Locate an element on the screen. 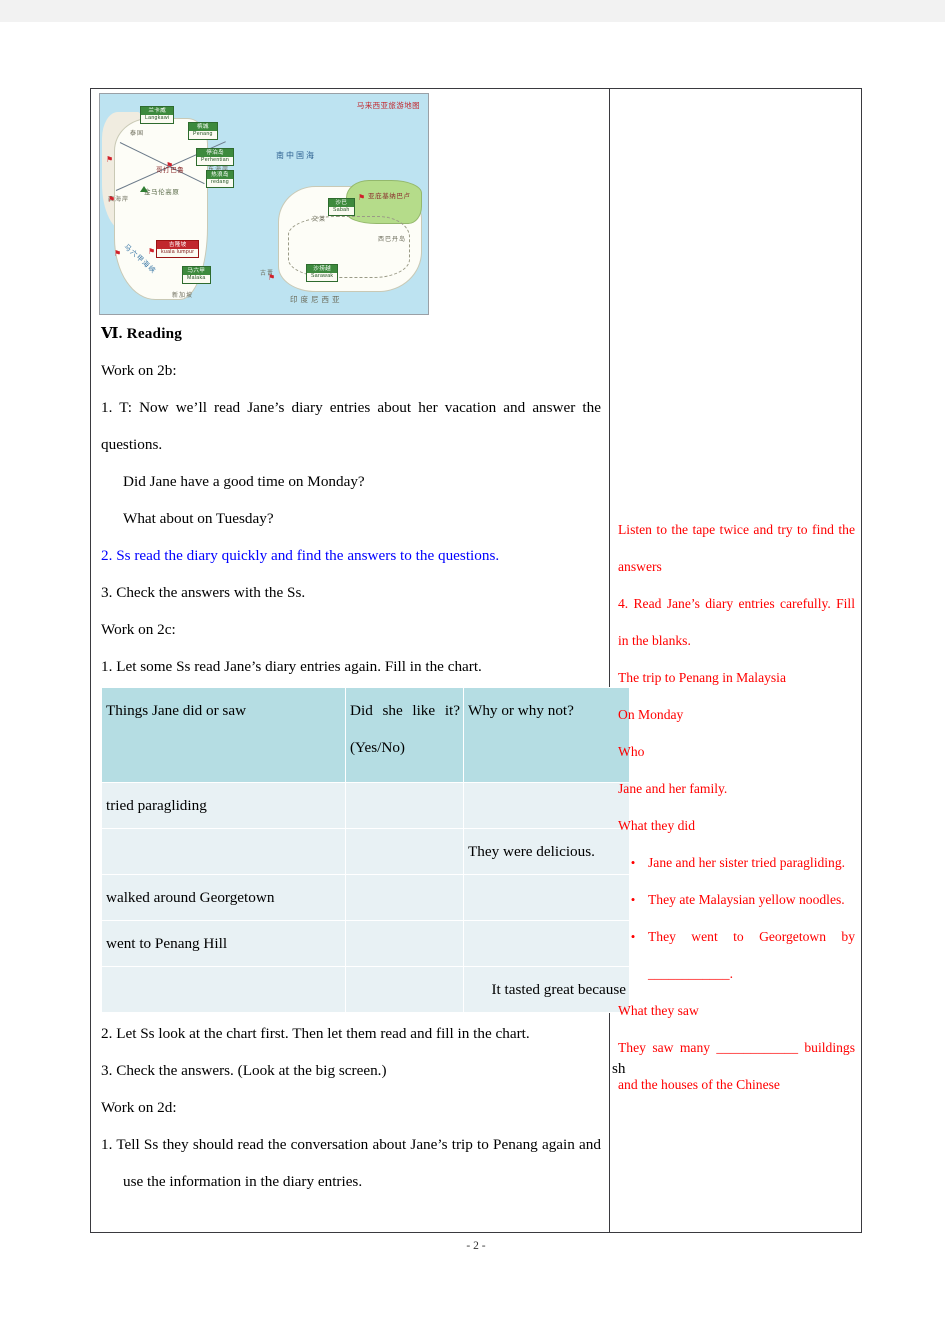  map-place-label-langkawi: 兰卡威 Langkawi is located at coordinates (157, 115).